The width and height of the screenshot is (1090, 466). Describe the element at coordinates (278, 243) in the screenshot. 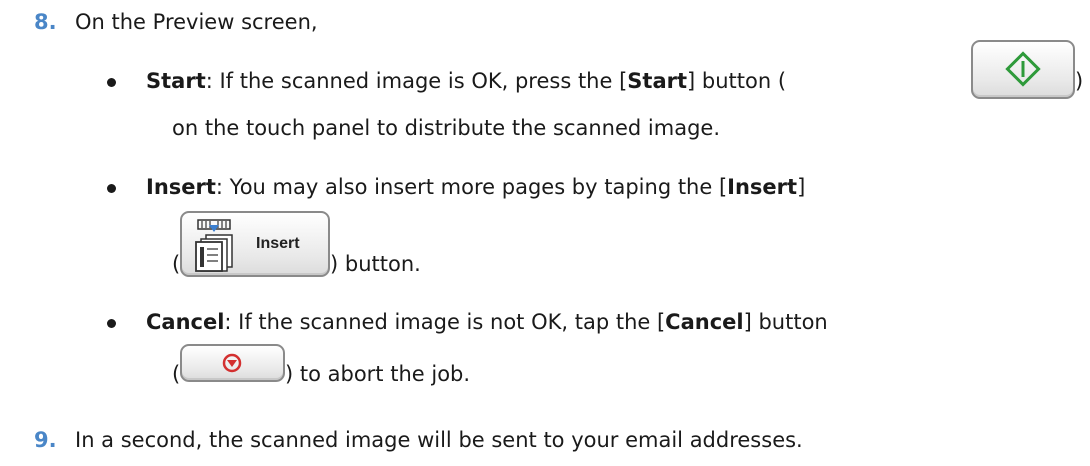

I see `insert-button-label: Insert` at that location.